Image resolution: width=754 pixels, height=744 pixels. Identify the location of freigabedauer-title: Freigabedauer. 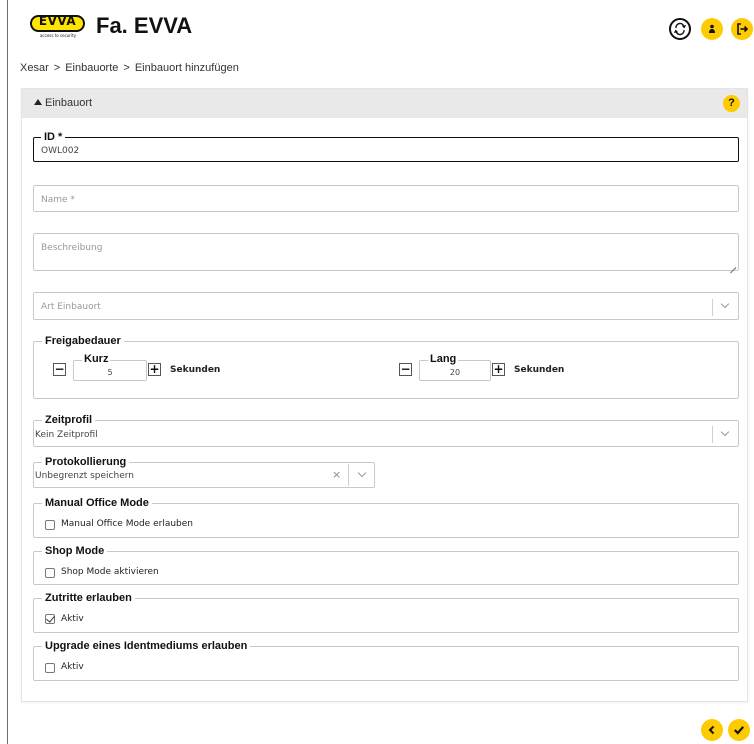
(83, 341).